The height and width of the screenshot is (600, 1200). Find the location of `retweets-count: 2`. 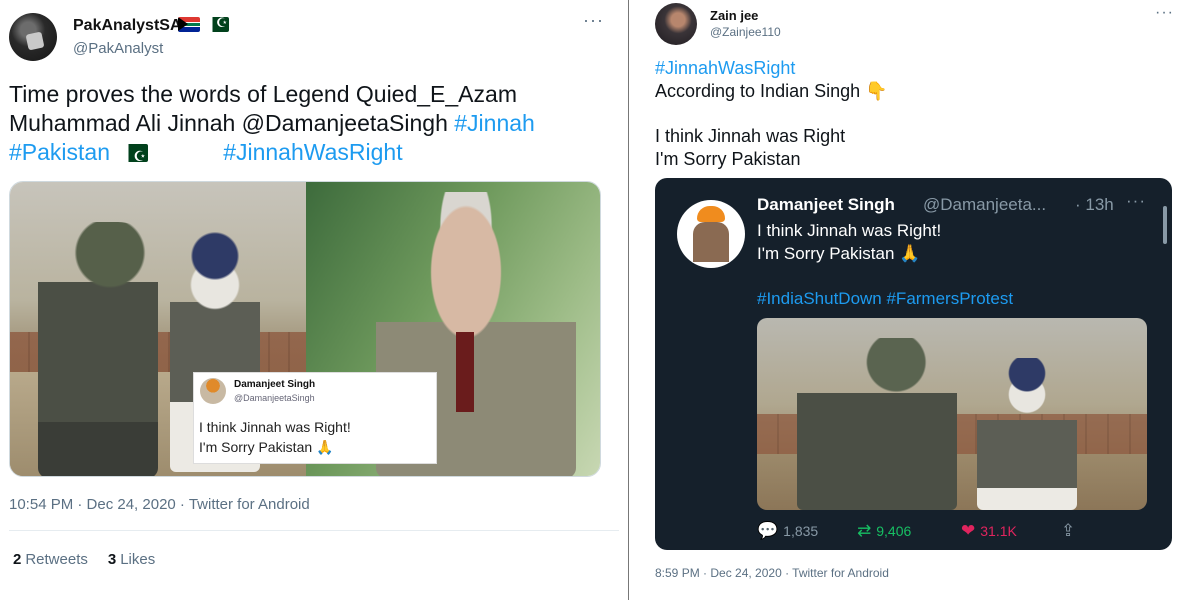

retweets-count: 2 is located at coordinates (17, 559).